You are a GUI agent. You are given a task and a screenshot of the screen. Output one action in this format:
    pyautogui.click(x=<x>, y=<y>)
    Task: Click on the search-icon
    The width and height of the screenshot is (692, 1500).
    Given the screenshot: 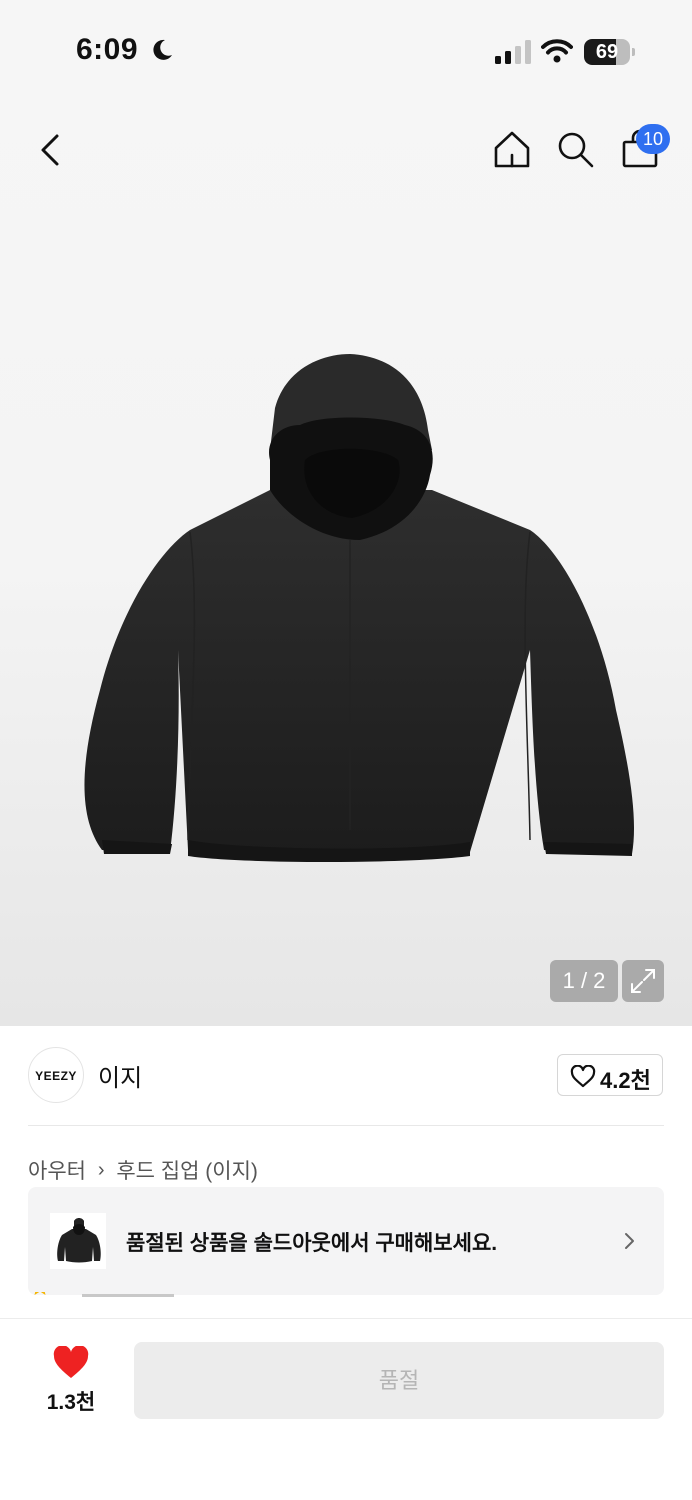 What is the action you would take?
    pyautogui.click(x=576, y=150)
    